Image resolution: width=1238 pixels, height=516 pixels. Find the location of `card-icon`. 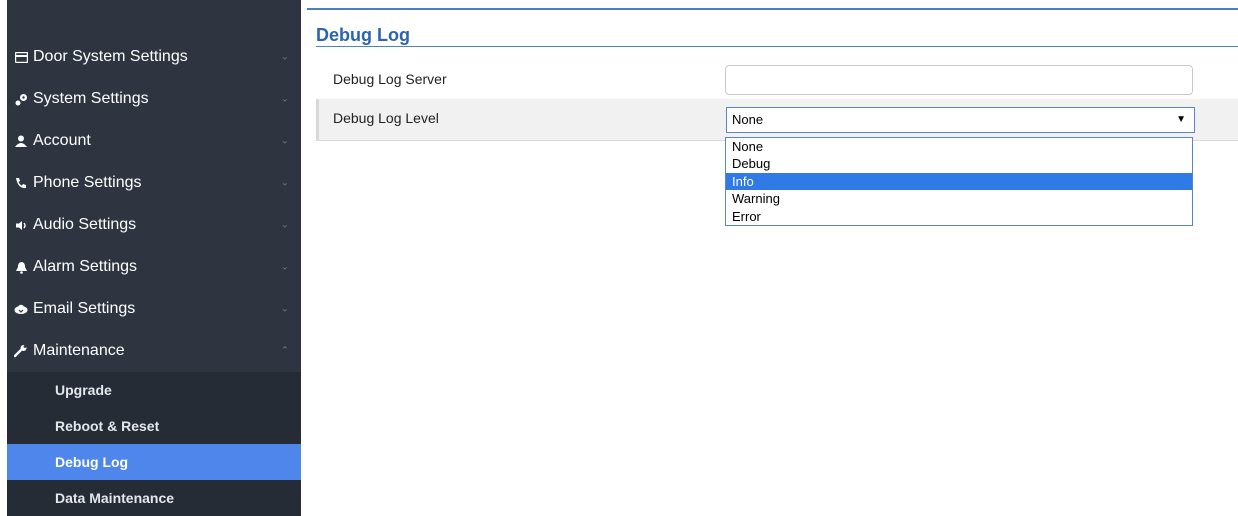

card-icon is located at coordinates (21, 57).